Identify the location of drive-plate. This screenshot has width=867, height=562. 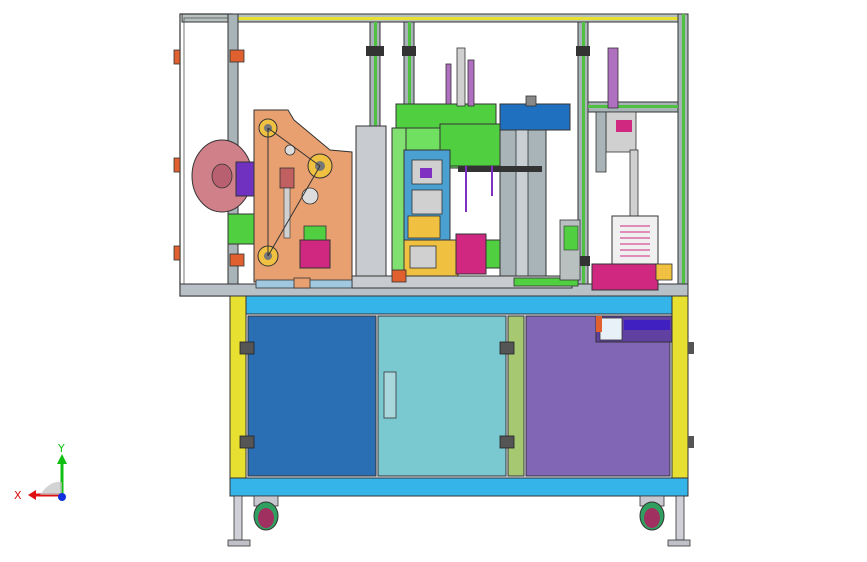
(303, 196).